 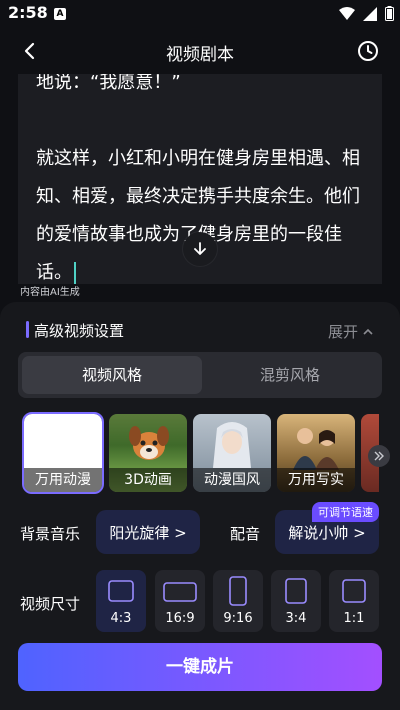 I want to click on ratio-16-9-icon, so click(x=180, y=592).